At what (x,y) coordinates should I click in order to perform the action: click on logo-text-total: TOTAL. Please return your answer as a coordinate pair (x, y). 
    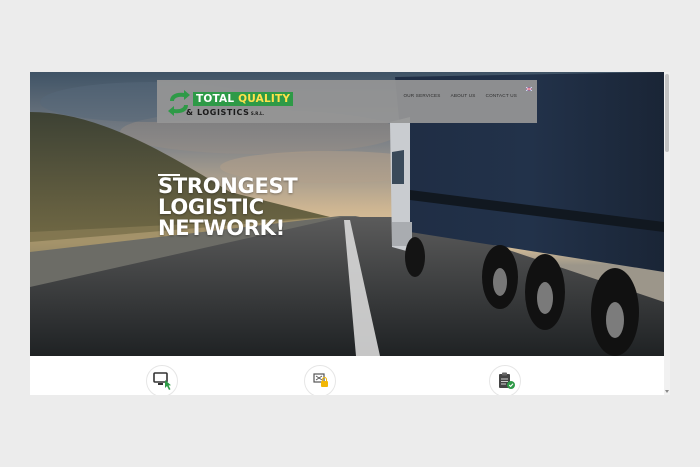
    Looking at the image, I should click on (217, 99).